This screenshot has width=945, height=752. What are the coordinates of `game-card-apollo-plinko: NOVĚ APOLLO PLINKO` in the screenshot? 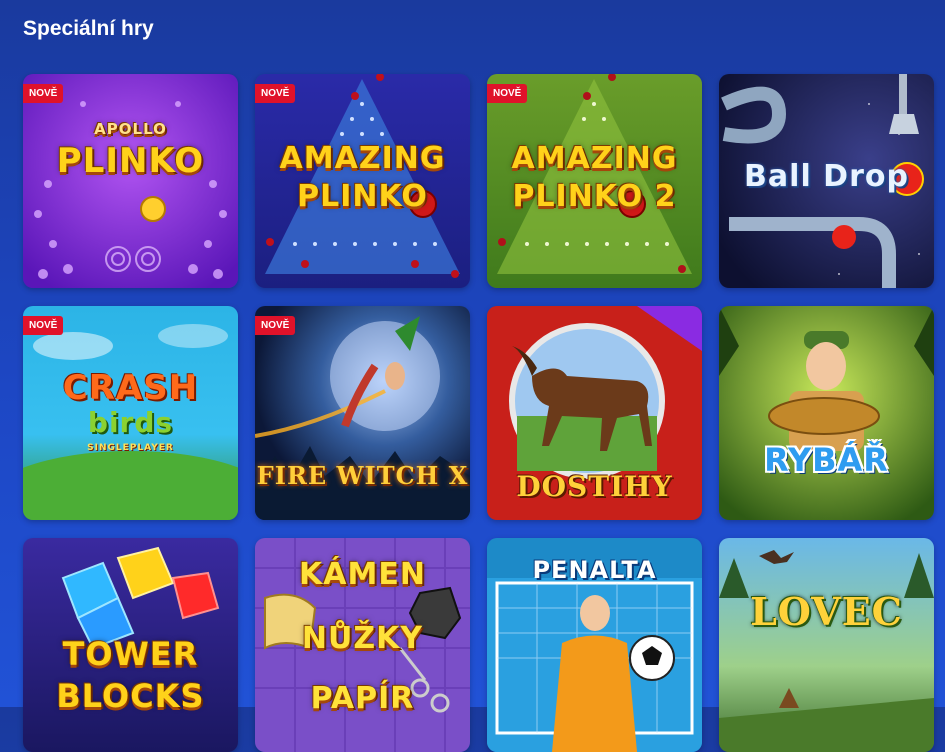 It's located at (130, 181).